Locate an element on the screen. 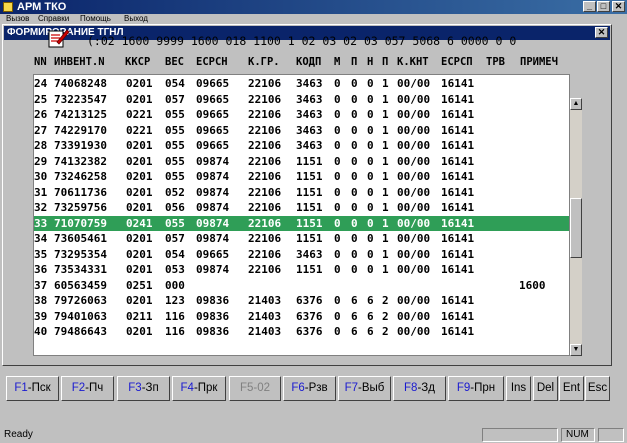  ins-key-button: Ins is located at coordinates (518, 388).